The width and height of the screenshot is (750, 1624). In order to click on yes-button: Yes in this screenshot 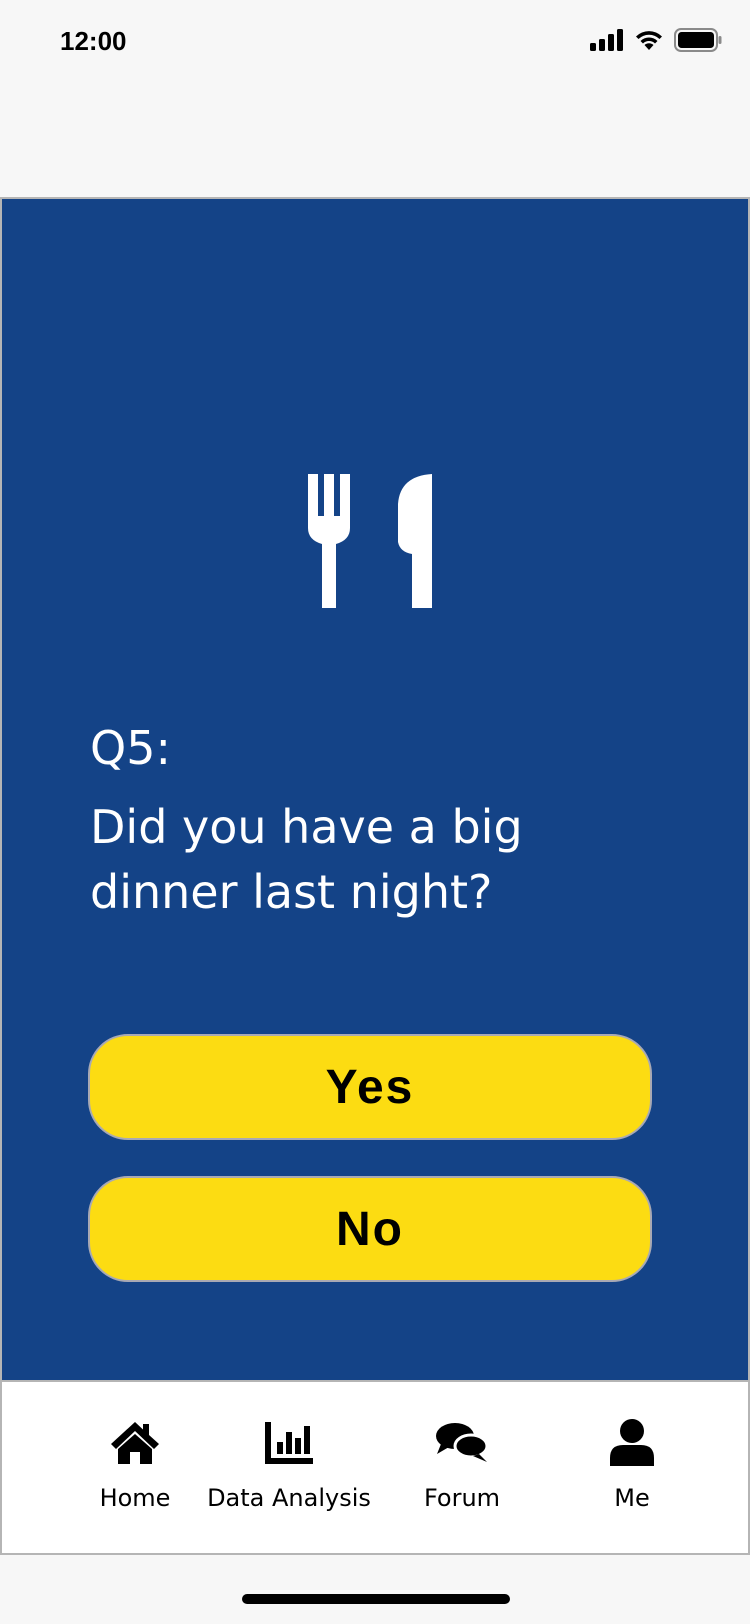, I will do `click(370, 1087)`.